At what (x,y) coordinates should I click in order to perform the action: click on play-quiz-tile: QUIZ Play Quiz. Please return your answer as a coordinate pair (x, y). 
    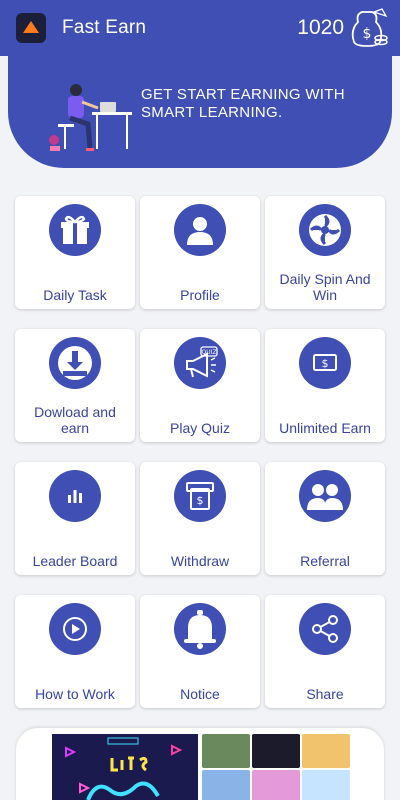
    Looking at the image, I should click on (200, 385).